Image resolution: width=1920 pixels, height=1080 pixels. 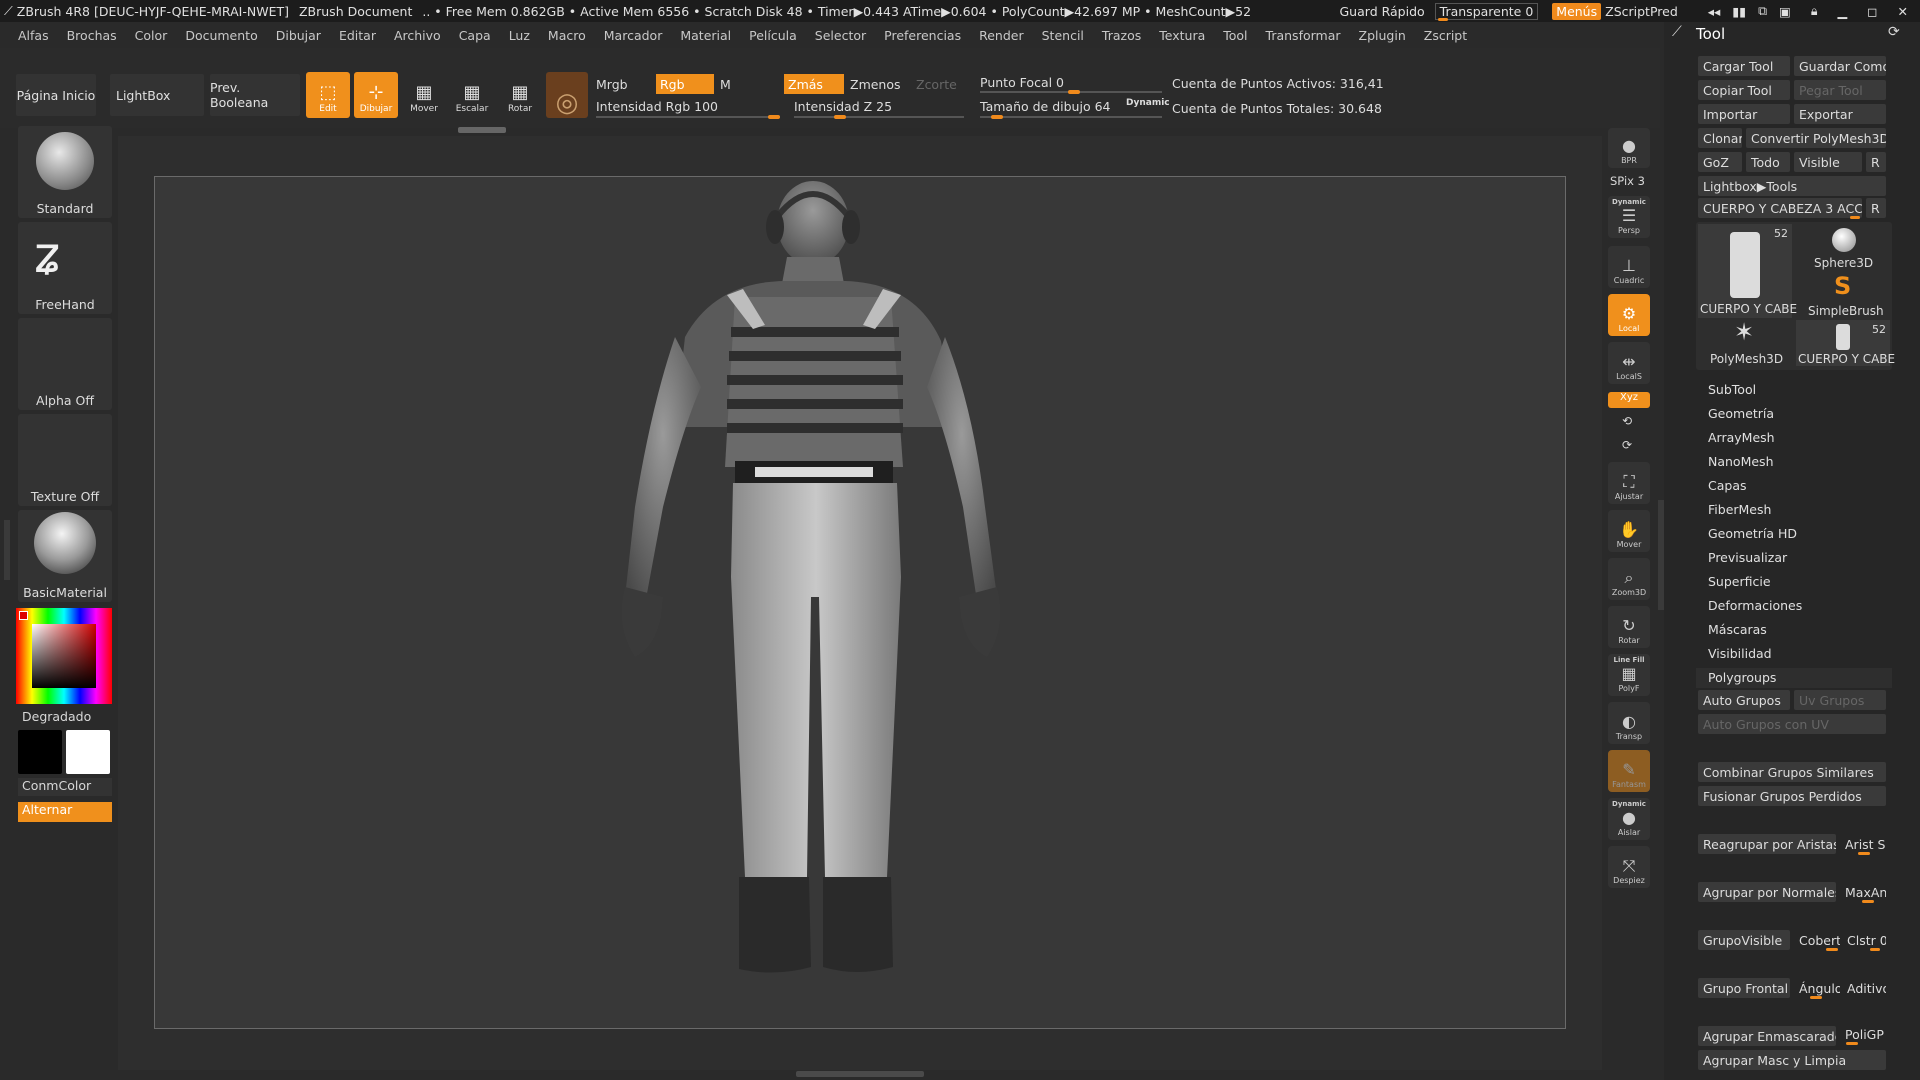 I want to click on zoom3d-button: ⌕ Zoom3D, so click(x=1629, y=579).